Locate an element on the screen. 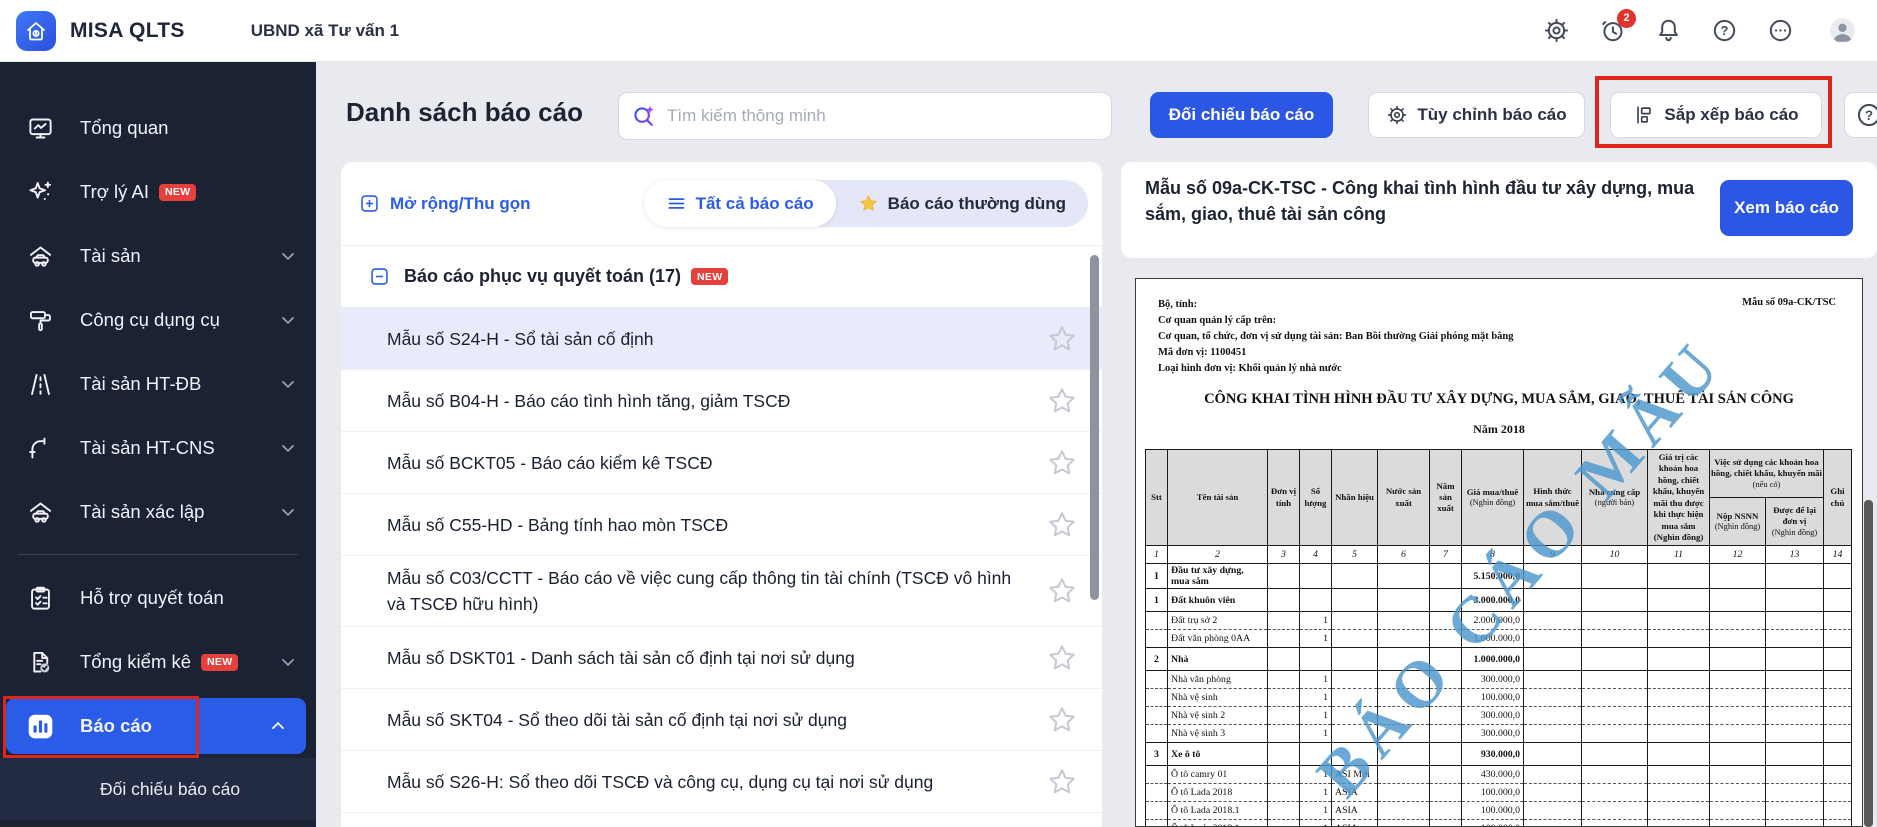 The image size is (1877, 827). sidebar-item-cong-cu-dung-cu: Công cụ dụng cụ is located at coordinates (158, 320).